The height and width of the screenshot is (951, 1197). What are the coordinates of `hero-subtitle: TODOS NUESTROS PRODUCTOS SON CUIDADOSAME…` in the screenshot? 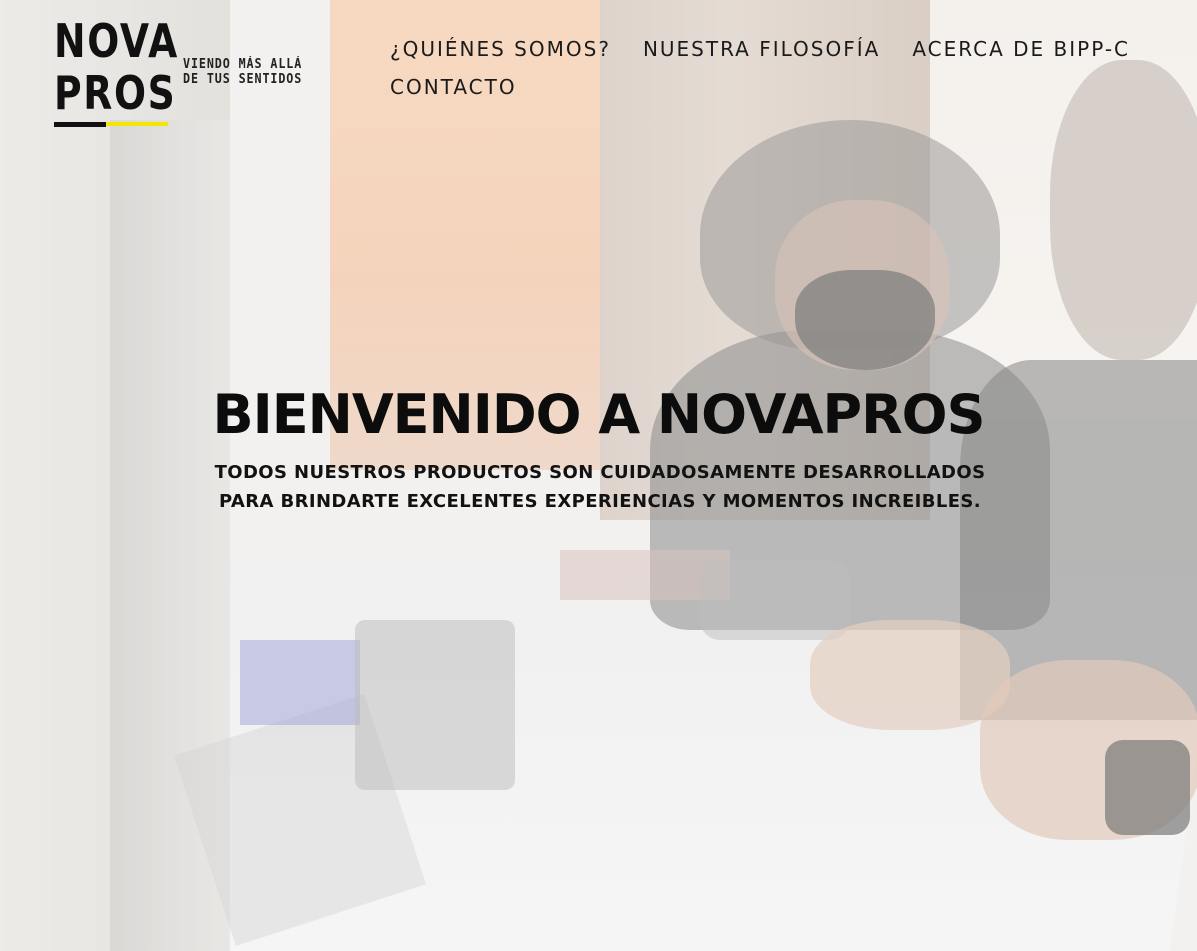 It's located at (600, 487).